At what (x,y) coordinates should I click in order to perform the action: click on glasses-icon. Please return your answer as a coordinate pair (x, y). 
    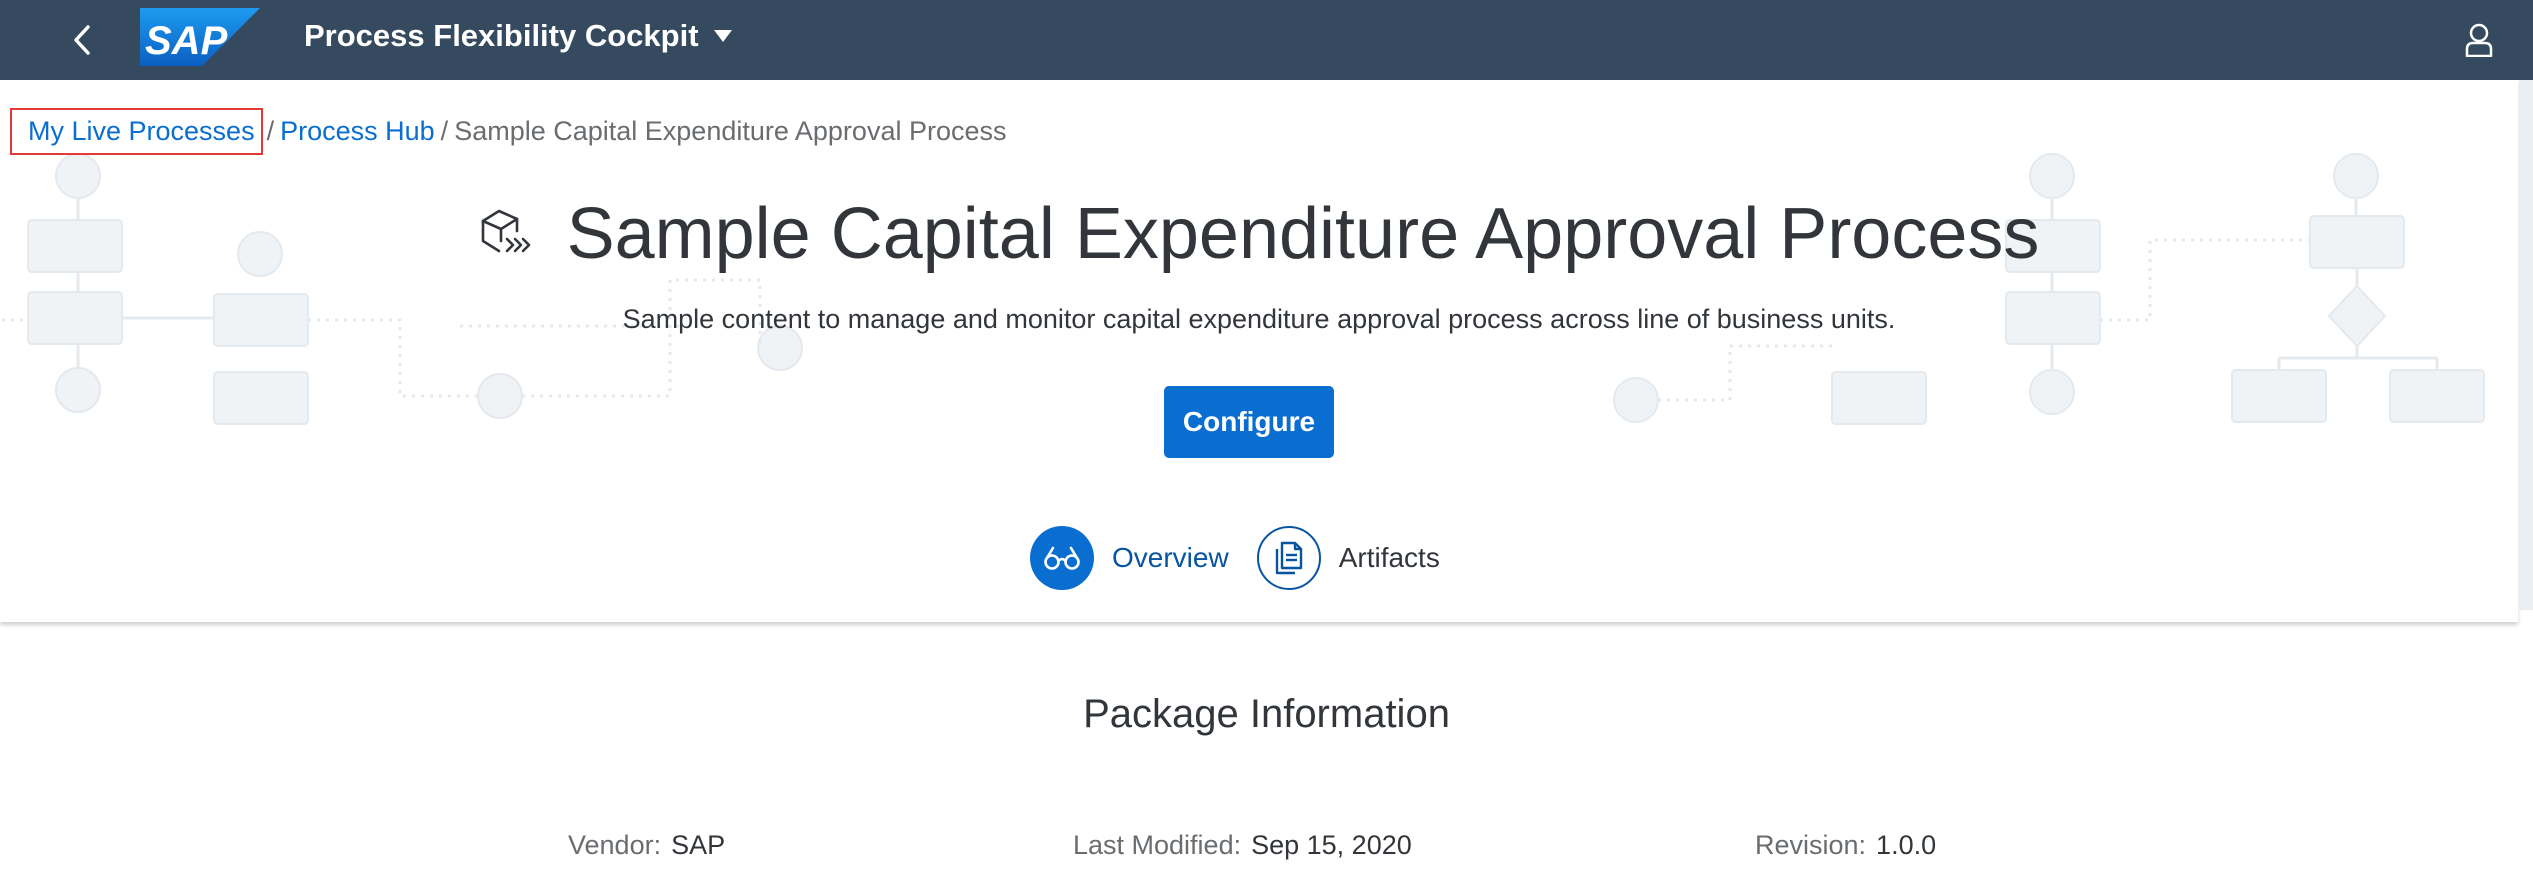
    Looking at the image, I should click on (1062, 558).